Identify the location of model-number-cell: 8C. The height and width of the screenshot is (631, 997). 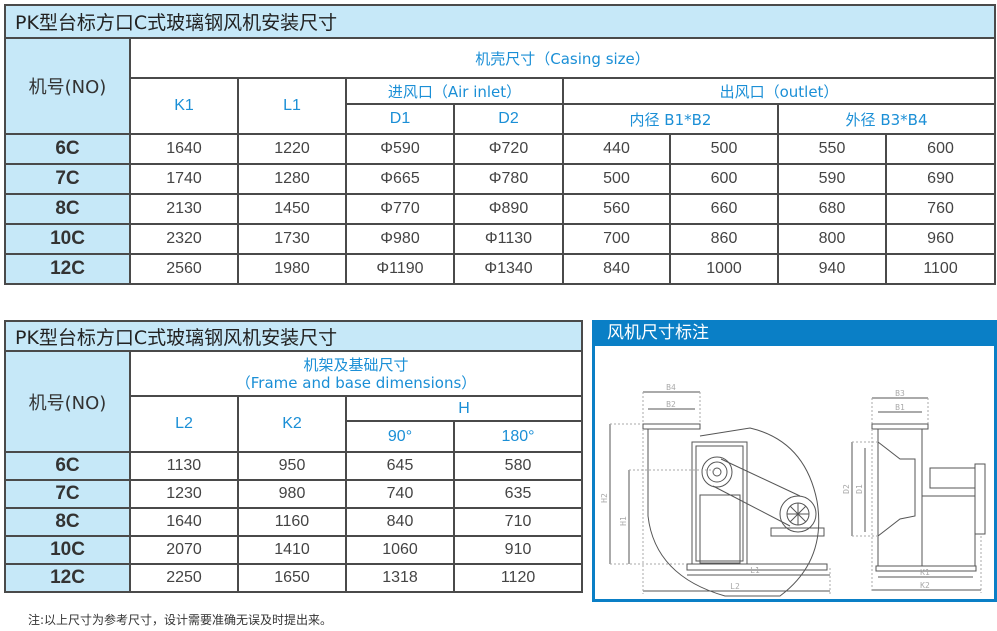
(67, 522).